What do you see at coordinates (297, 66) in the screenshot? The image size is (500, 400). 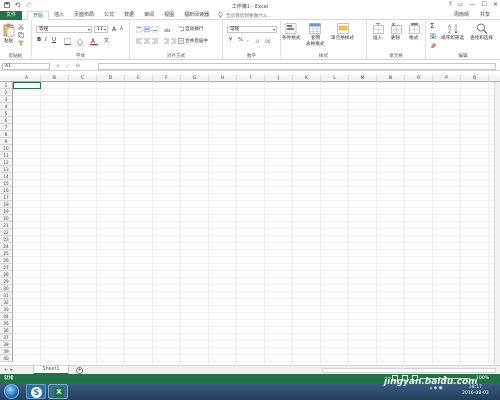 I see `formula-input` at bounding box center [297, 66].